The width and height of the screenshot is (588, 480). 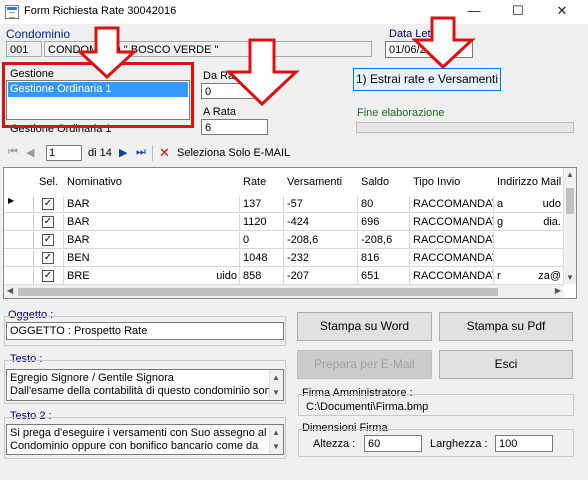 What do you see at coordinates (569, 226) in the screenshot?
I see `grid-vertical-scrollbar: ▲ ▼` at bounding box center [569, 226].